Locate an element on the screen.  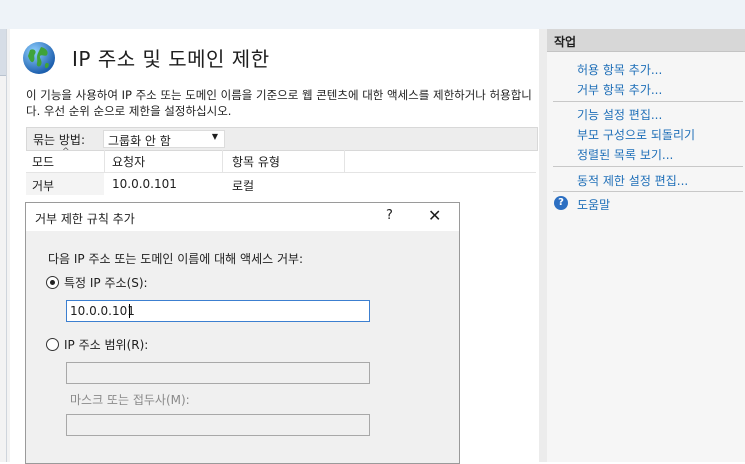
help-link: 도움말 is located at coordinates (593, 204).